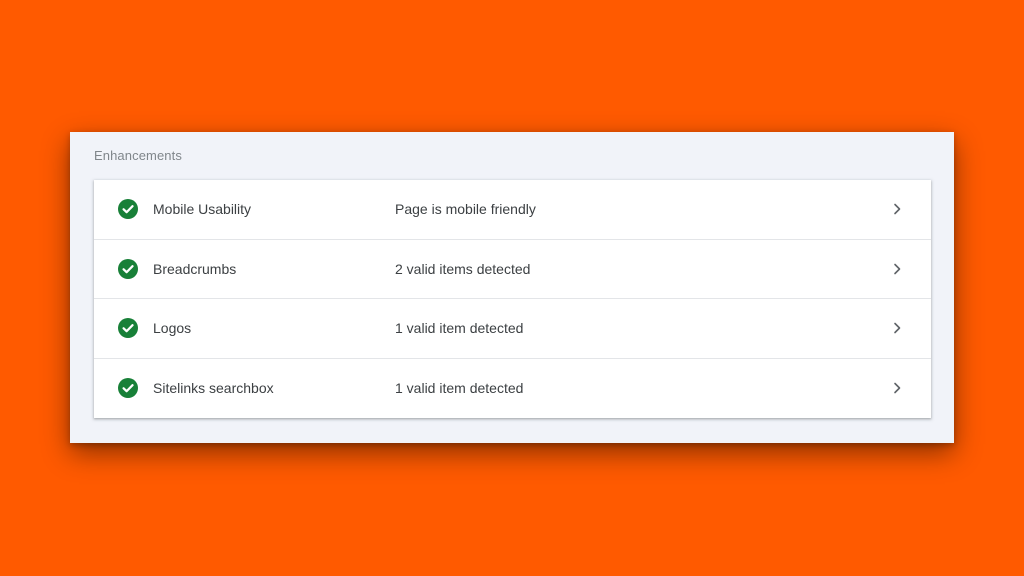  I want to click on item-name: Logos, so click(172, 328).